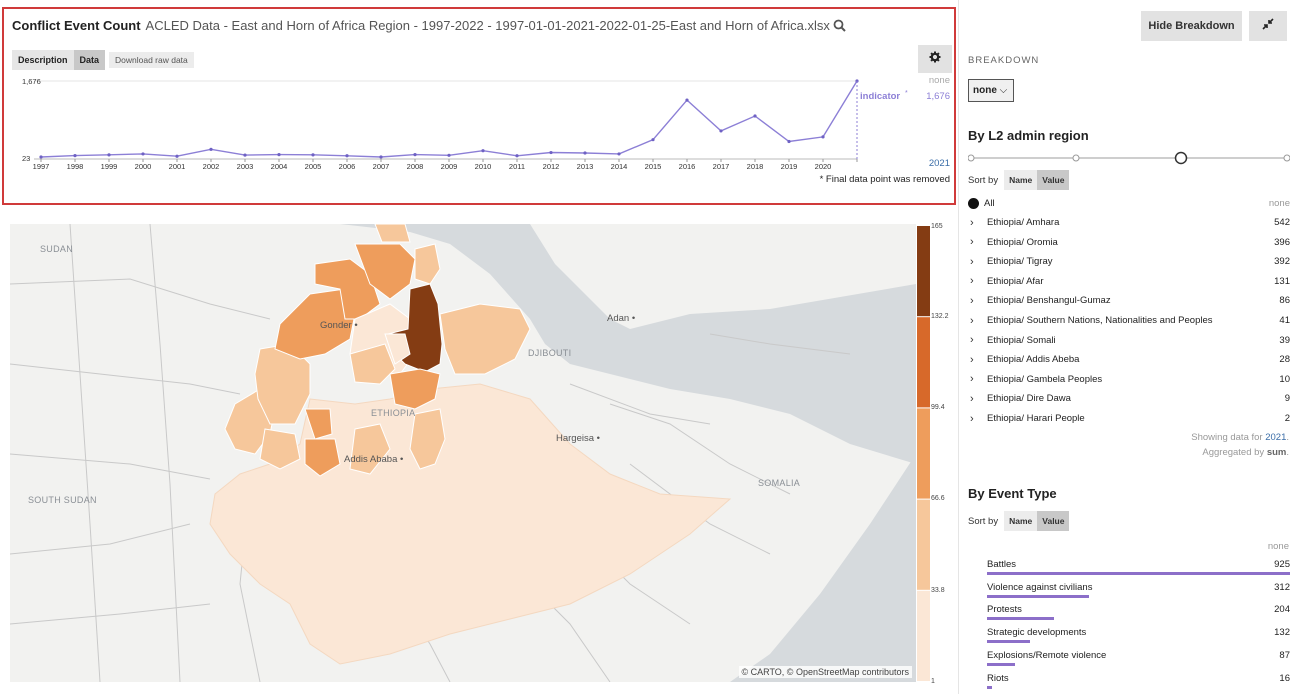 The image size is (1300, 694). What do you see at coordinates (1129, 203) in the screenshot?
I see `all-regions-row: All none` at bounding box center [1129, 203].